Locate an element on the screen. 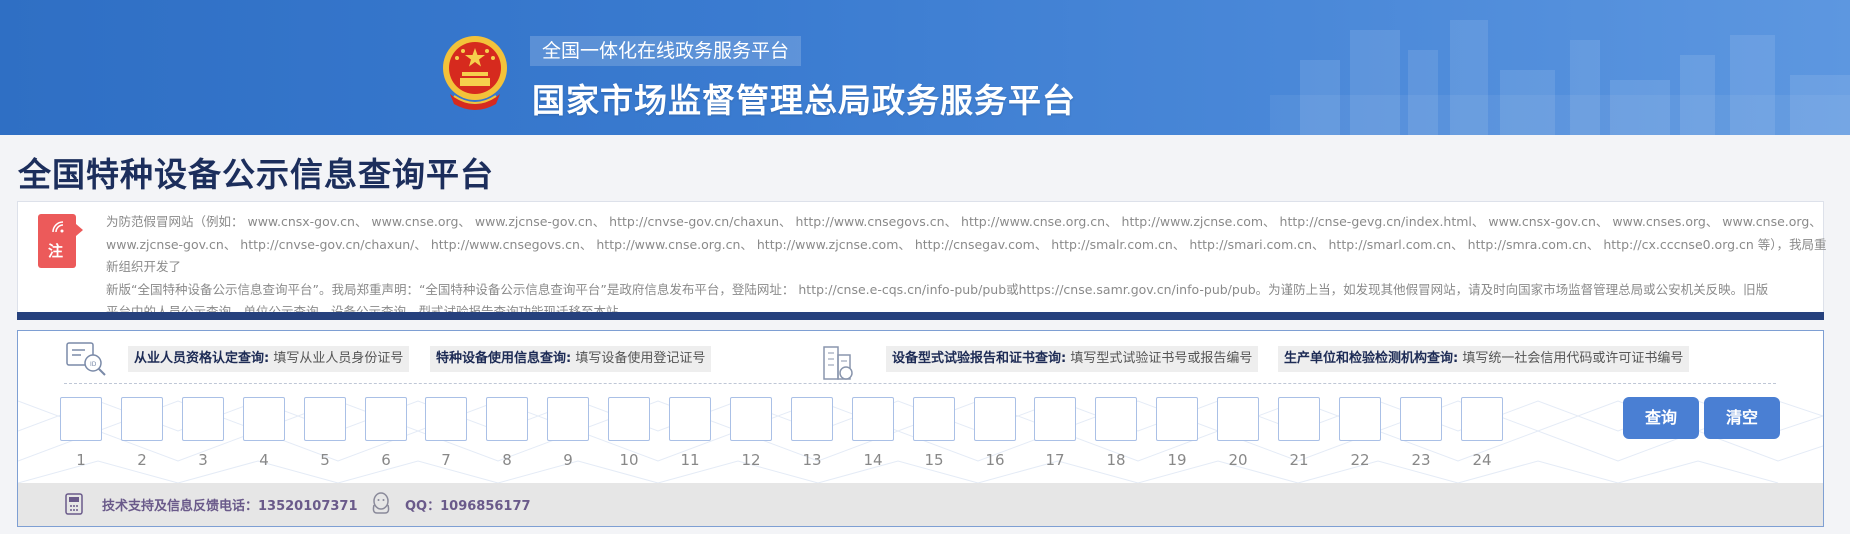  id-card-search-icon: ID is located at coordinates (86, 359).